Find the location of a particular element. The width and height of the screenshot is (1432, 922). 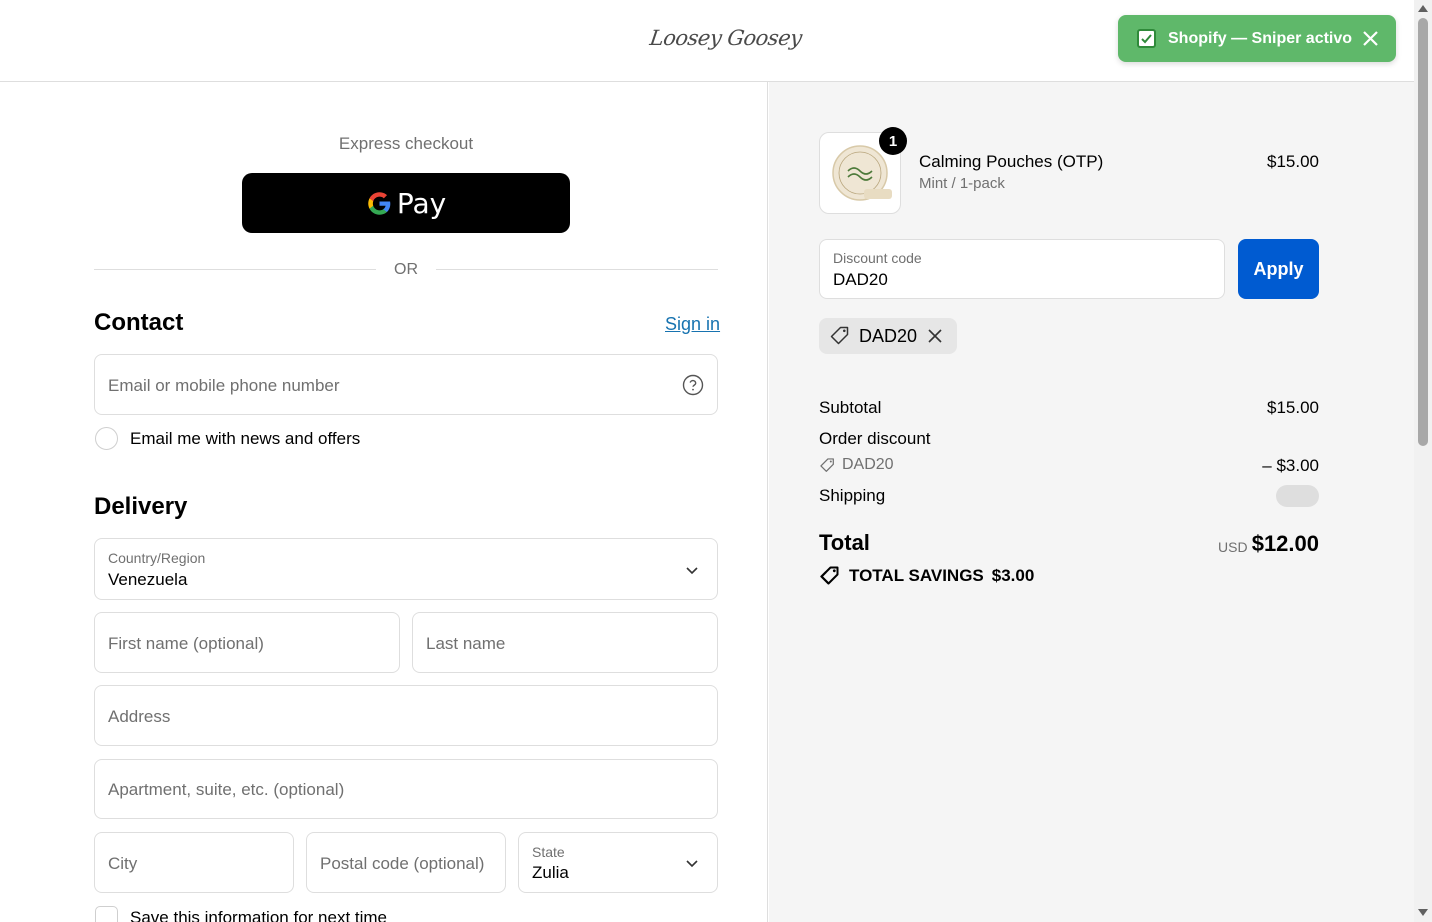

applied-discount-chip: DAD20 is located at coordinates (888, 336).